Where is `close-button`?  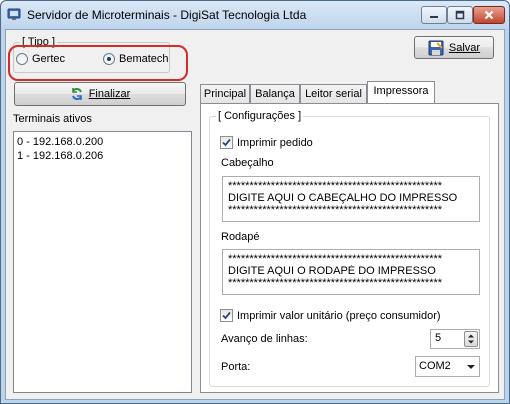
close-button is located at coordinates (489, 15).